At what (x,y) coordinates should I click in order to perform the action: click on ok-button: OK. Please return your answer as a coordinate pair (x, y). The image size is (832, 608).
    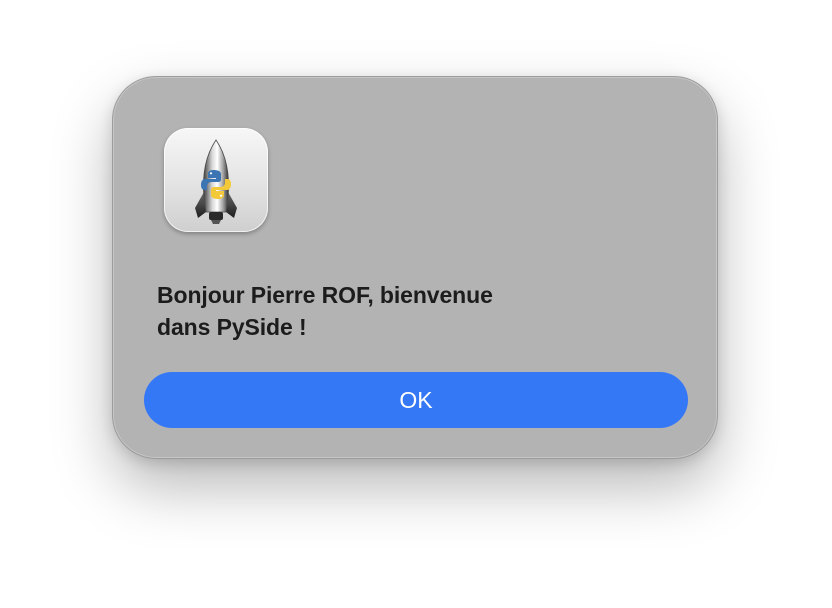
    Looking at the image, I should click on (416, 400).